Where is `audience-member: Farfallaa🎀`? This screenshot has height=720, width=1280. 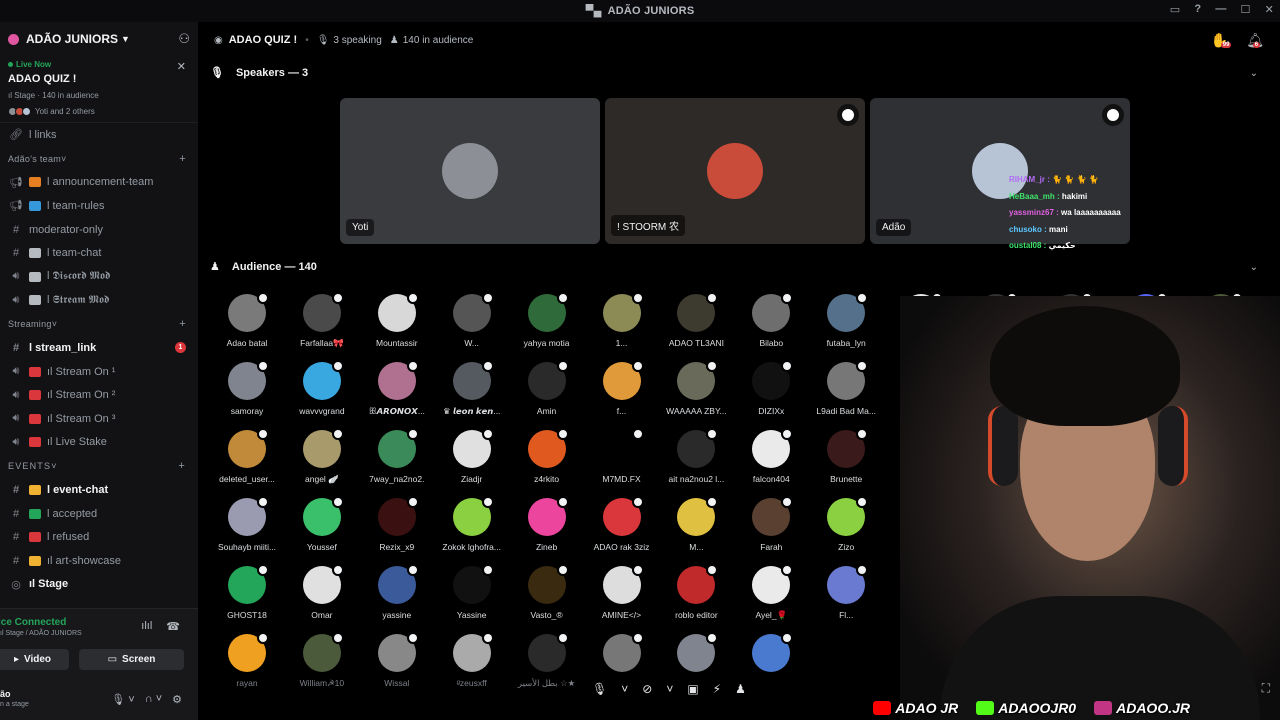 audience-member: Farfallaa🎀 is located at coordinates (322, 320).